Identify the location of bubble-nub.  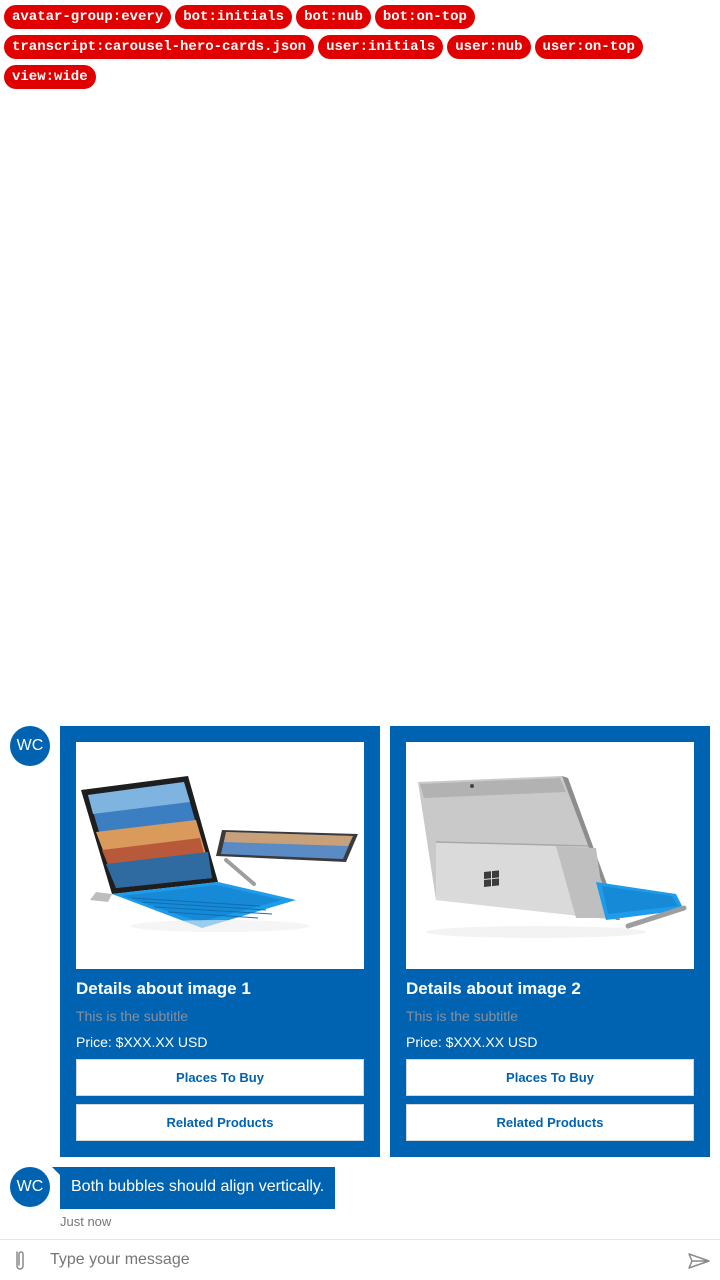
(56, 1171).